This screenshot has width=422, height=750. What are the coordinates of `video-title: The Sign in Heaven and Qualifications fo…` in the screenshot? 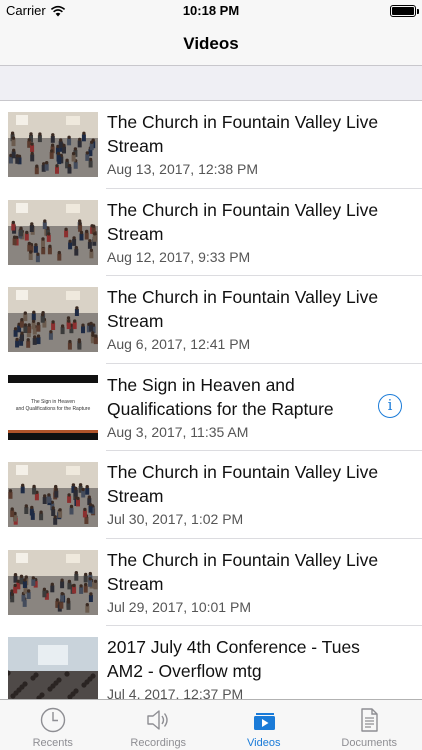 It's located at (220, 396).